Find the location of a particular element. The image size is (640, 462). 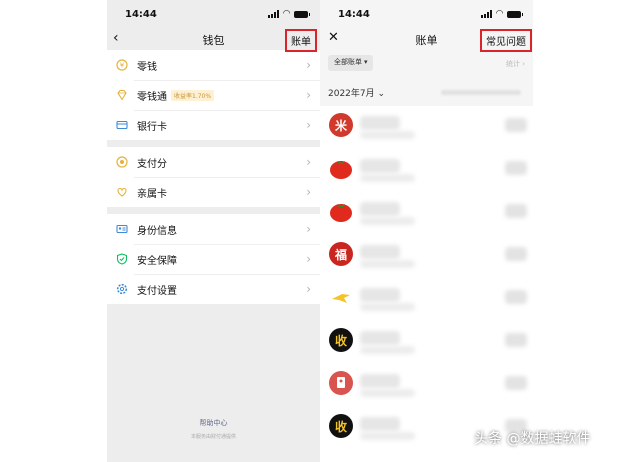

yield-badge: 收益率1.70% is located at coordinates (193, 95).